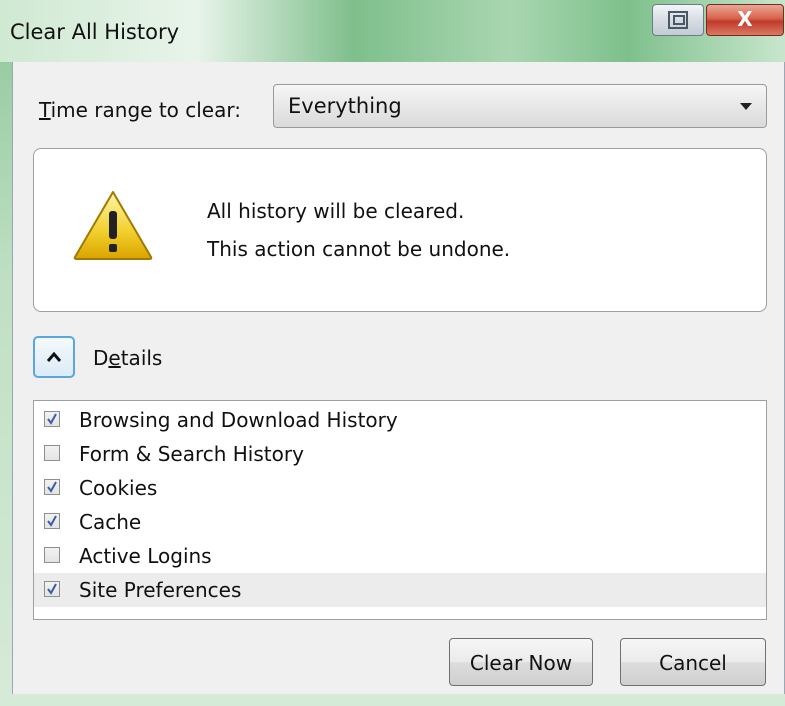  What do you see at coordinates (520, 106) in the screenshot?
I see `time-range-select: Everything` at bounding box center [520, 106].